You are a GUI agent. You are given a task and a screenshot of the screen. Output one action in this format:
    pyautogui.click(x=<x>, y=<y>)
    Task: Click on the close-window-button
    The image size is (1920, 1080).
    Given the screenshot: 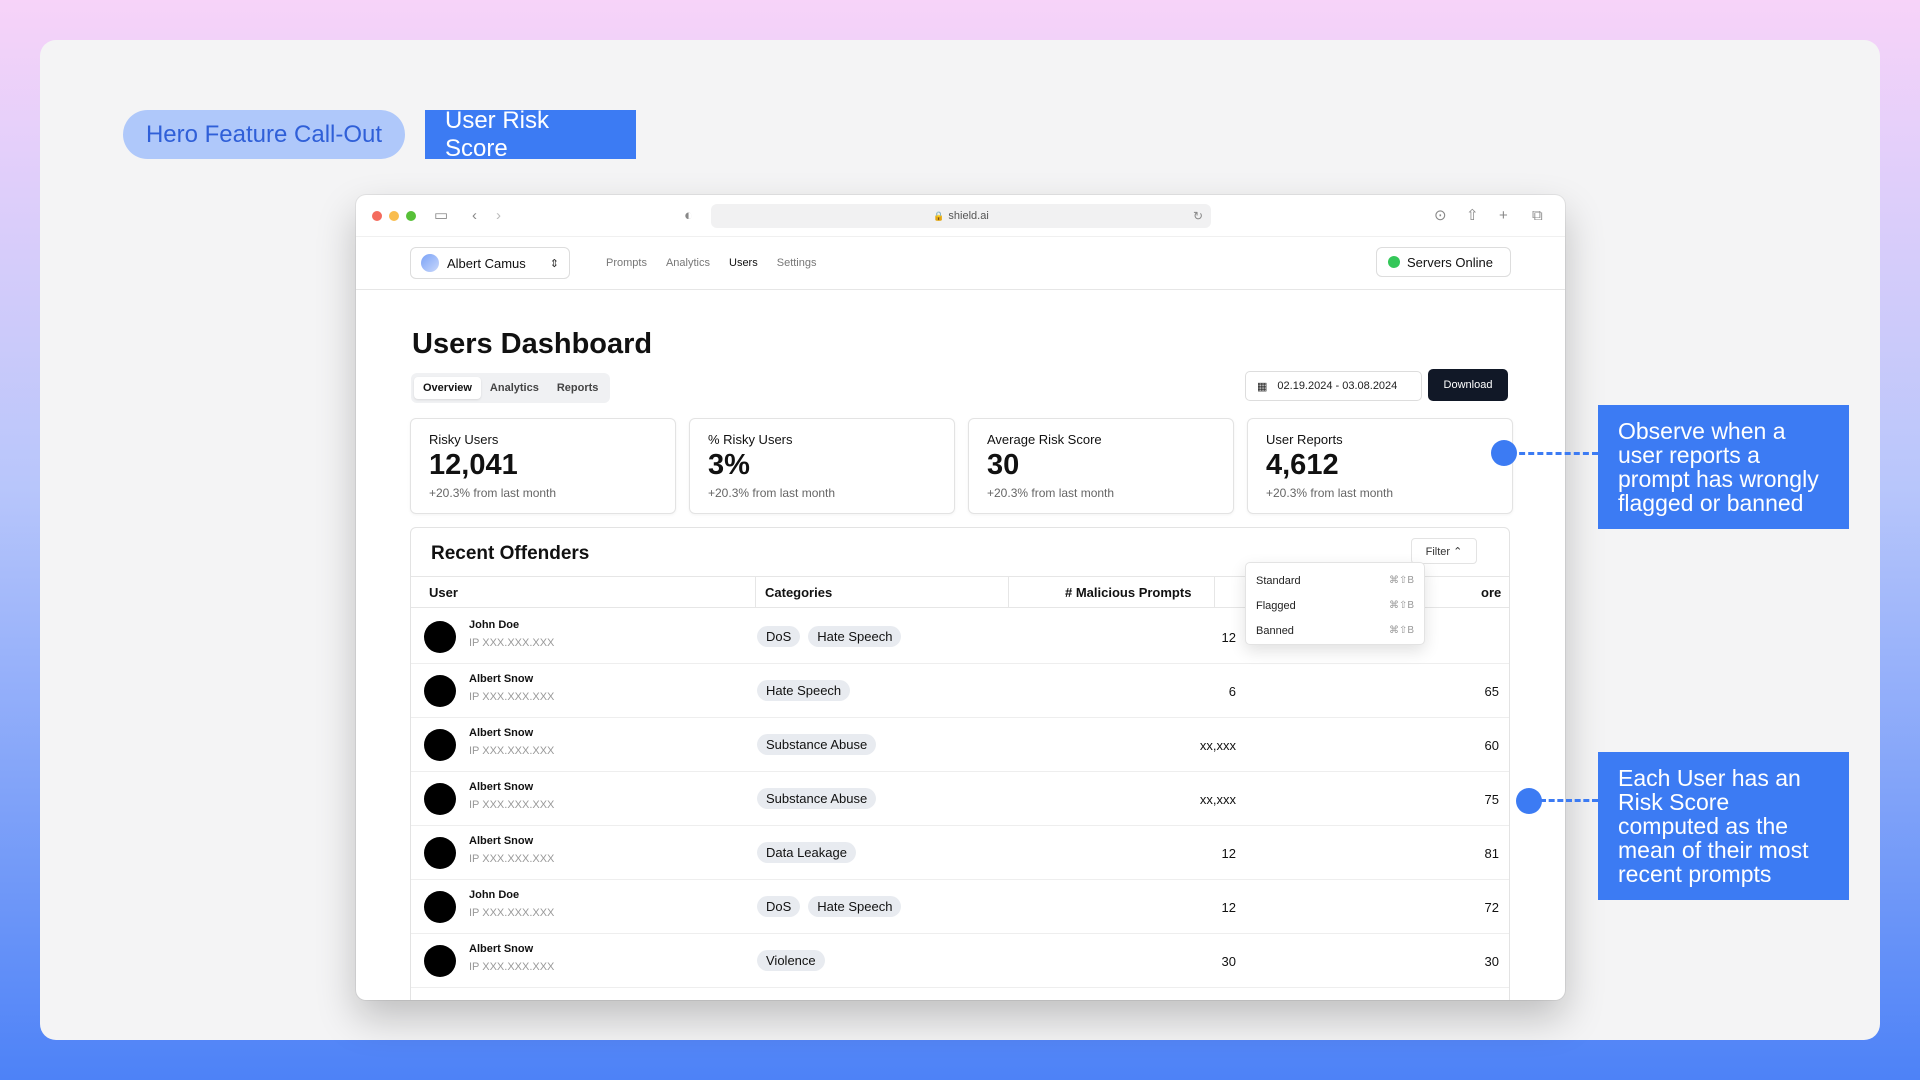 What is the action you would take?
    pyautogui.click(x=377, y=216)
    